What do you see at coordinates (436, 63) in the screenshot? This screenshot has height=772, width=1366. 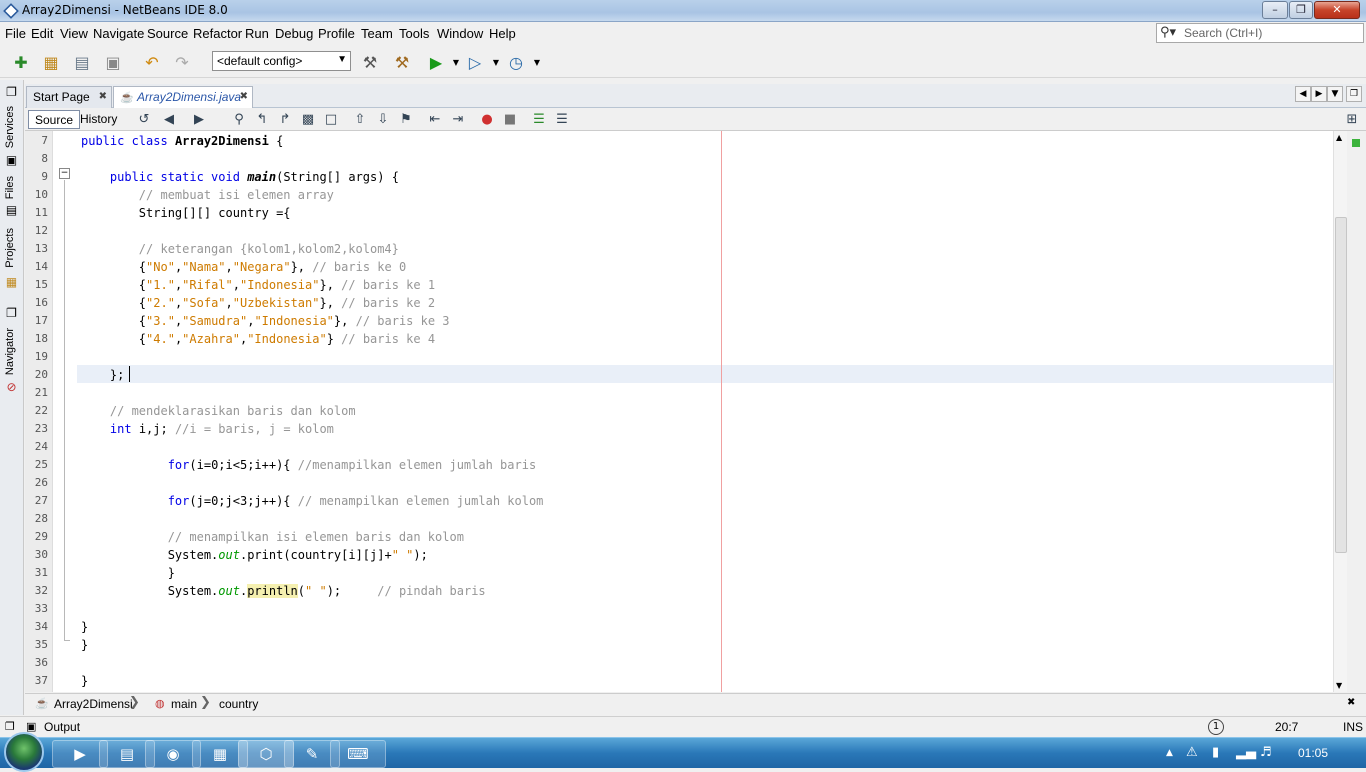 I see `run-icon: ▶` at bounding box center [436, 63].